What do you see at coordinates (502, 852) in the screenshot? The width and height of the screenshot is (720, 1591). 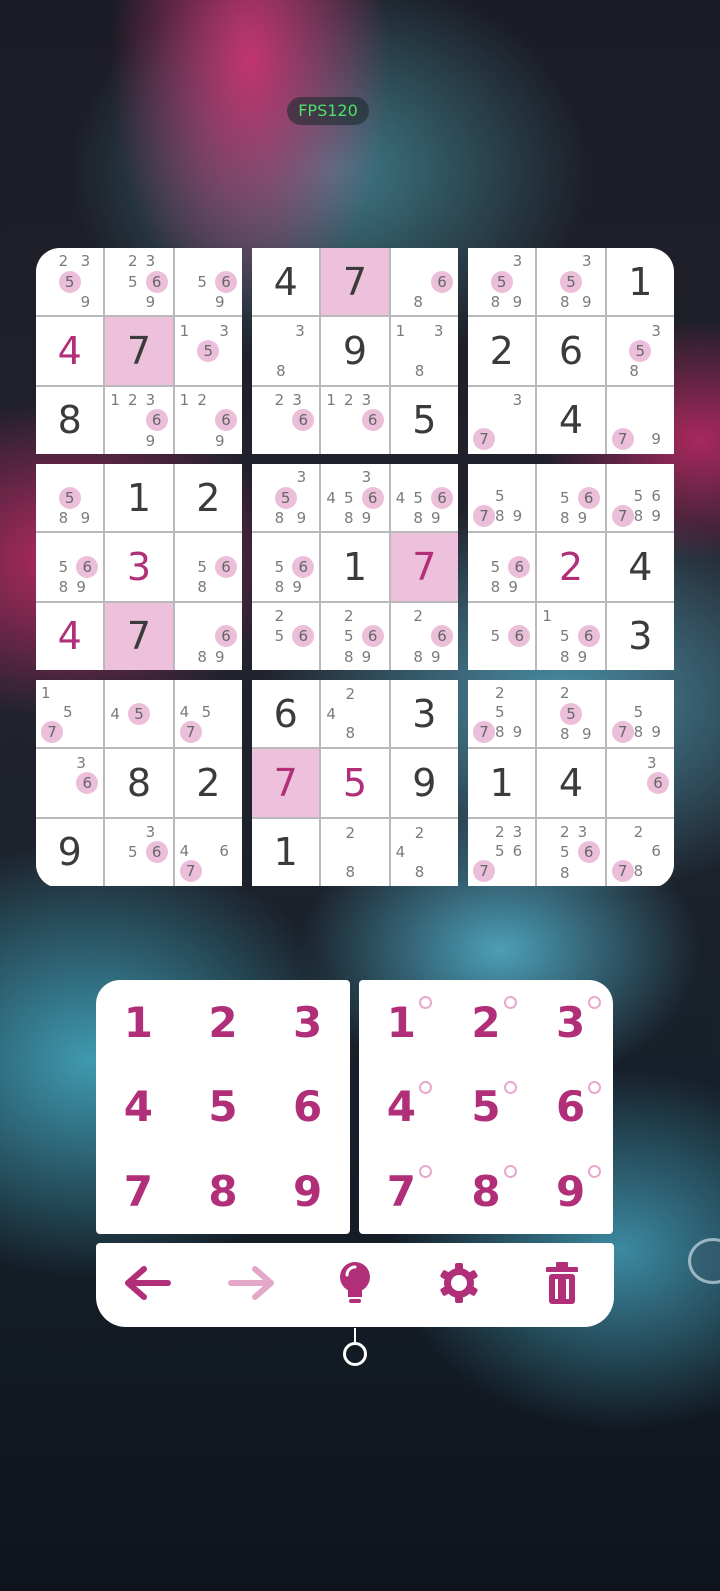 I see `sudoku-cell: 23567` at bounding box center [502, 852].